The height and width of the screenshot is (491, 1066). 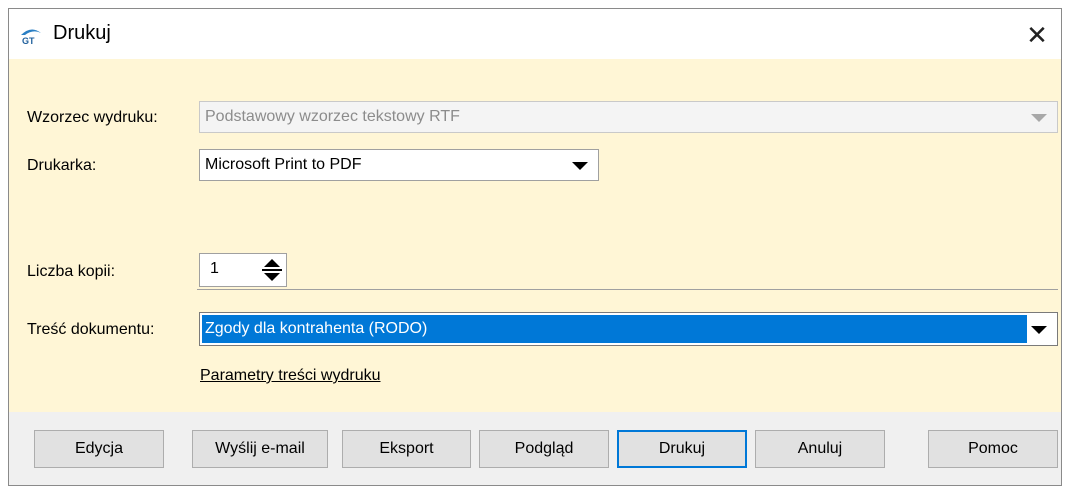 I want to click on content-select: Zgody dla kontrahenta (RODO), so click(x=628, y=329).